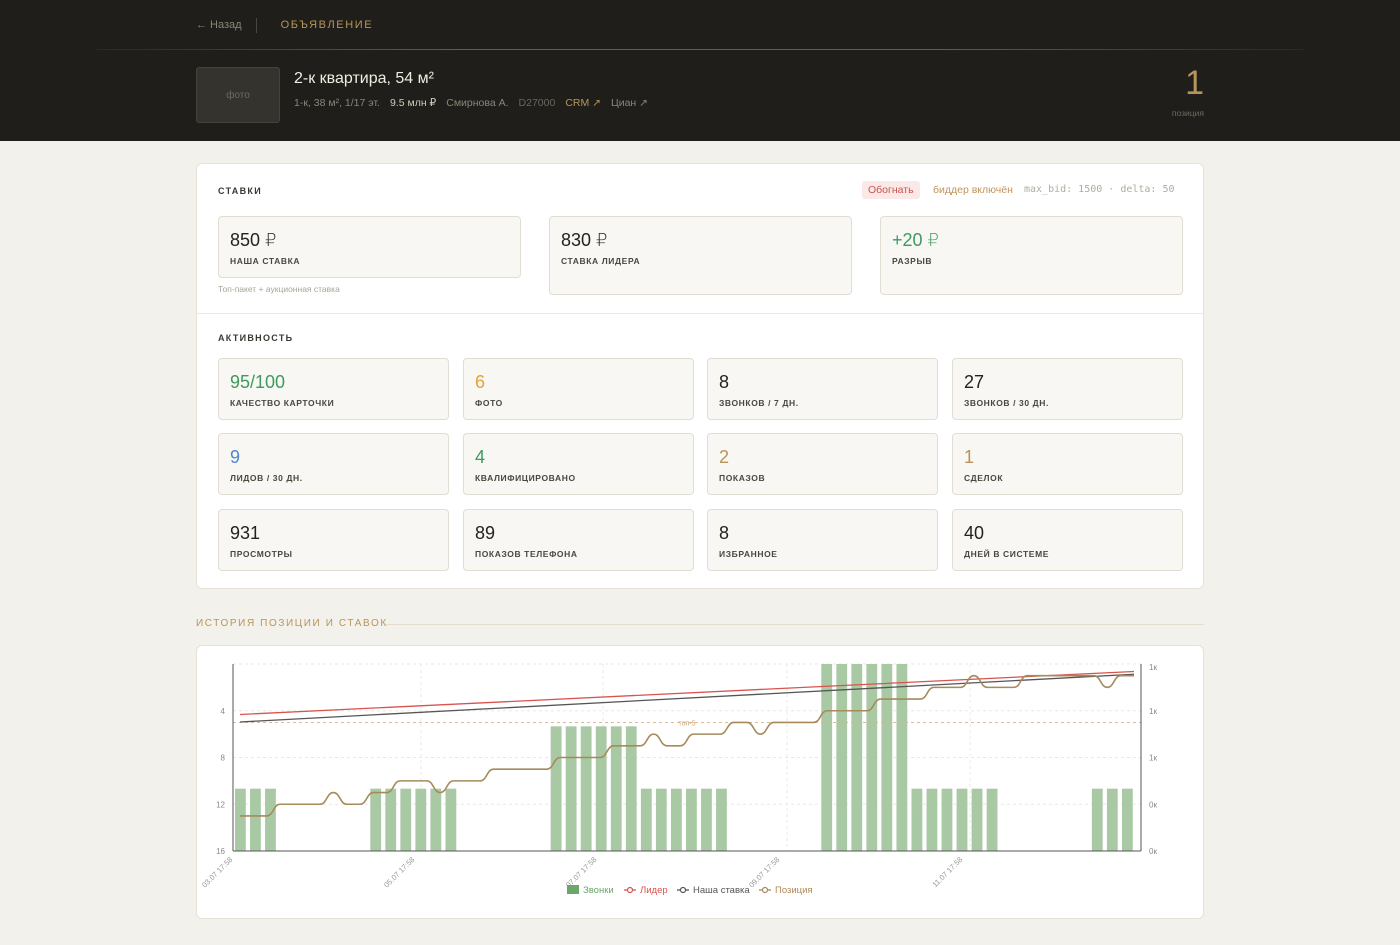 This screenshot has width=1400, height=945. What do you see at coordinates (537, 103) in the screenshot?
I see `listing-code: D27000` at bounding box center [537, 103].